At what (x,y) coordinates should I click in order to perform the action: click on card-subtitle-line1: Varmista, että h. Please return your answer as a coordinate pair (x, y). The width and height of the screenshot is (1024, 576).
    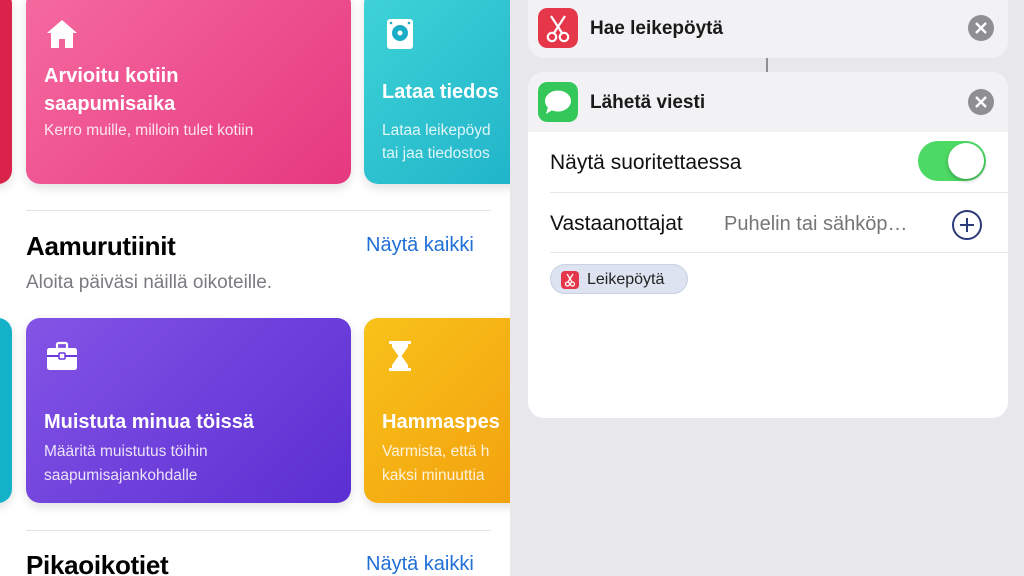
    Looking at the image, I should click on (436, 451).